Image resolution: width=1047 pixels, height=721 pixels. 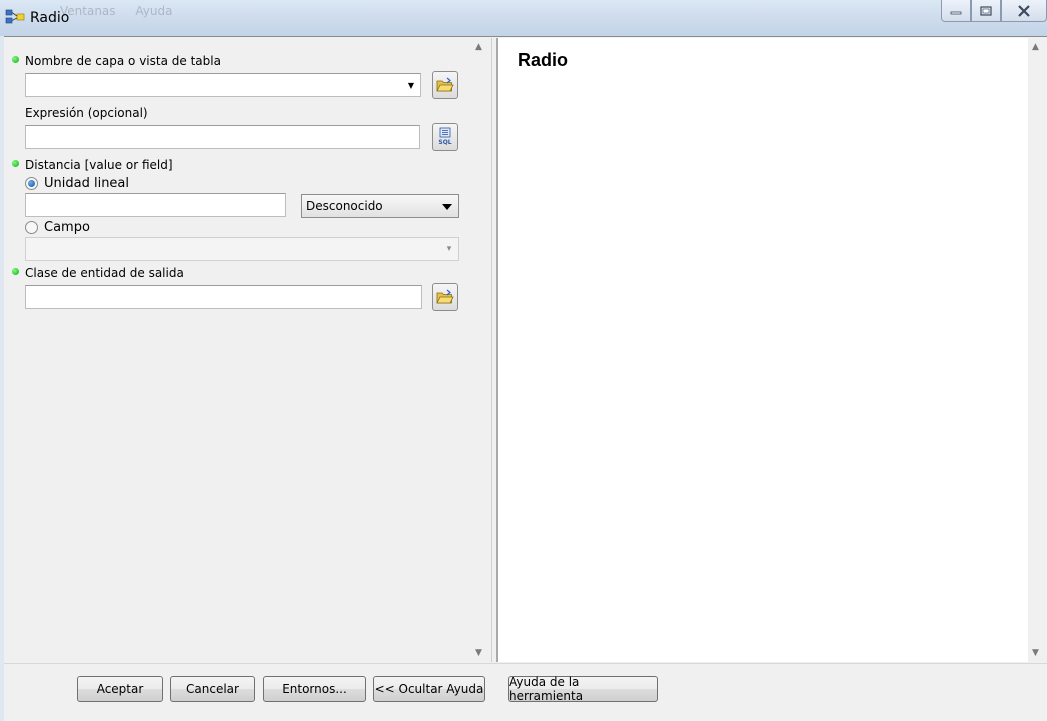 I want to click on input-layer-browse-button, so click(x=445, y=85).